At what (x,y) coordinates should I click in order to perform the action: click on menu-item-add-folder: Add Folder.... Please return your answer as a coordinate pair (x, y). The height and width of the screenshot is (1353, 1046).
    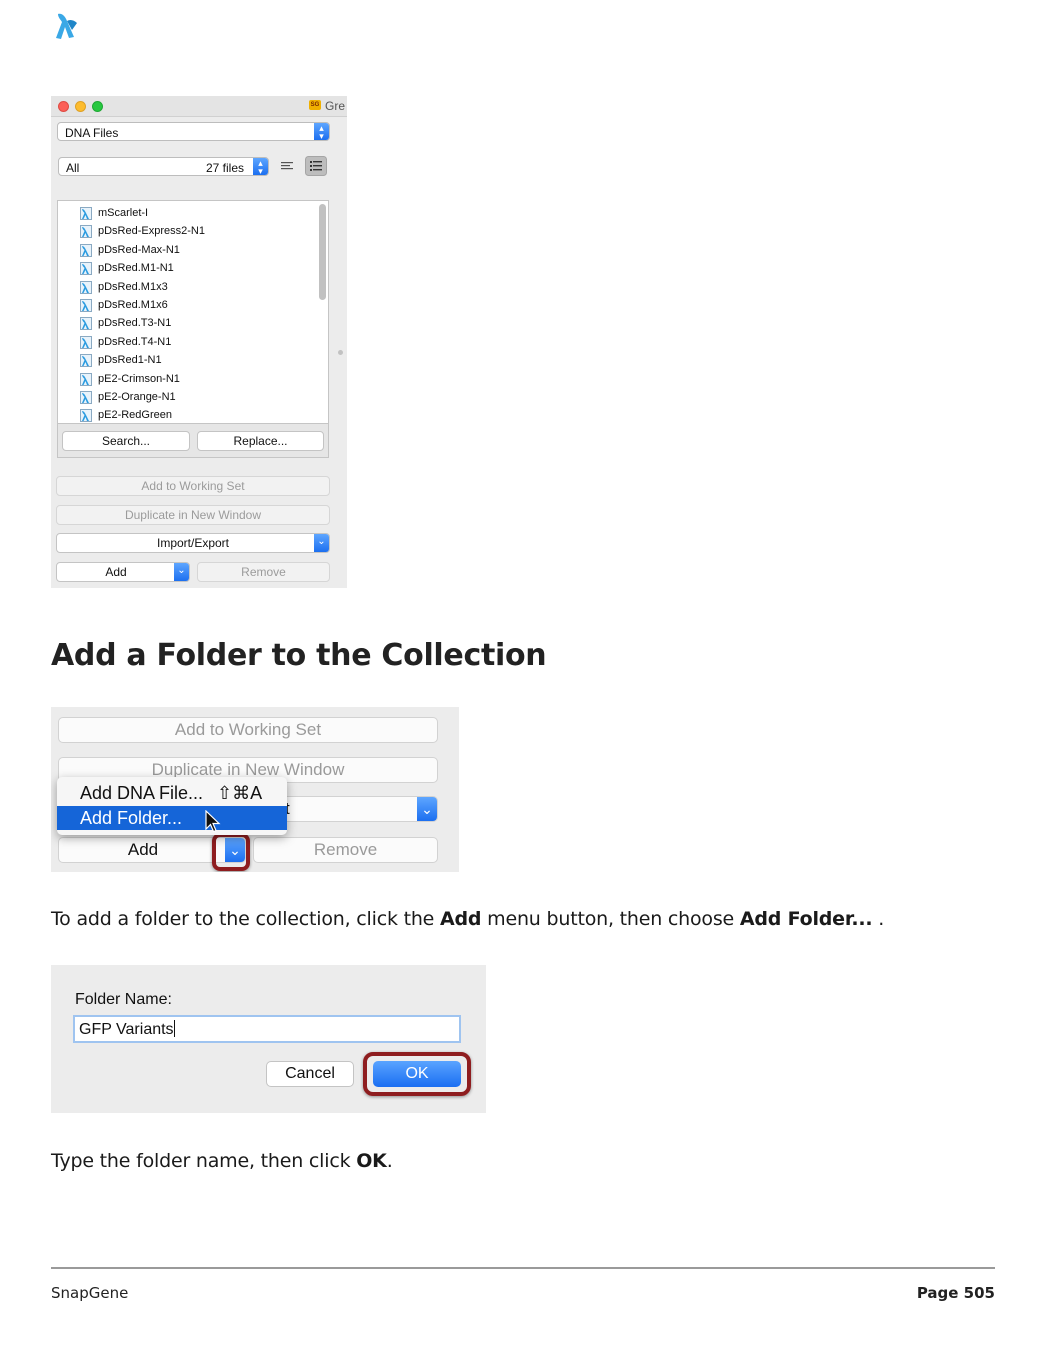
    Looking at the image, I should click on (172, 818).